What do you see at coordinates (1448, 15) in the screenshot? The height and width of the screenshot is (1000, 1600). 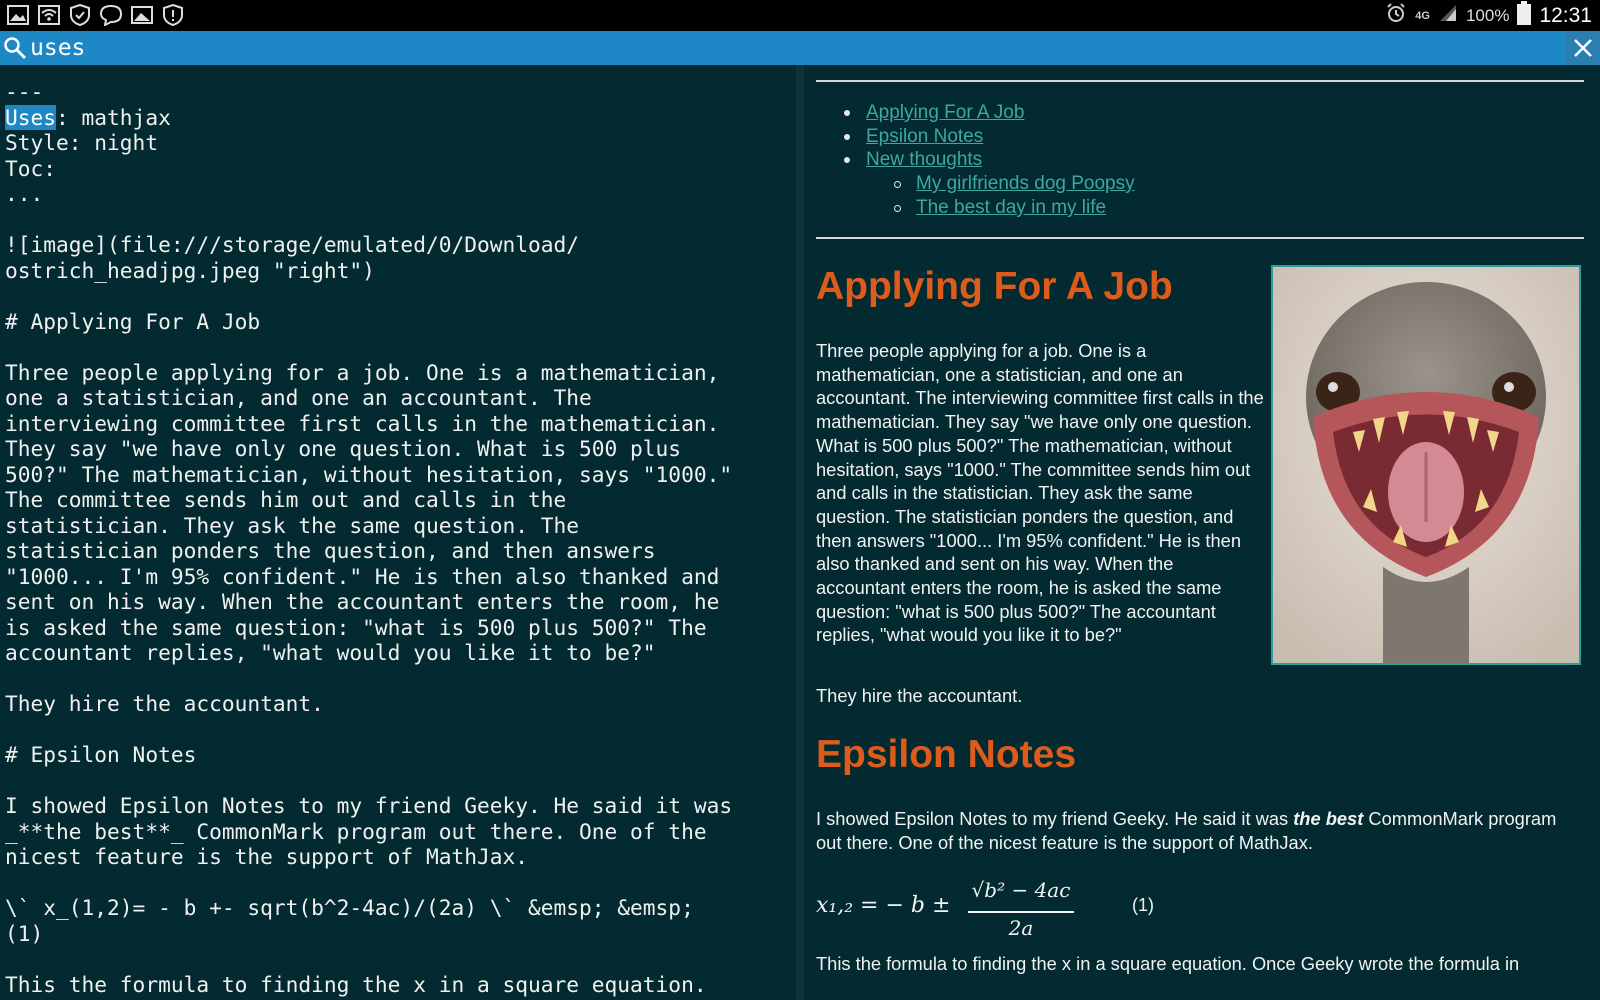 I see `signal-icon` at bounding box center [1448, 15].